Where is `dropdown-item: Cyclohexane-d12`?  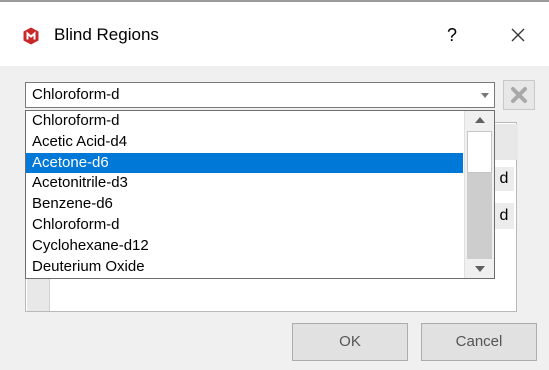 dropdown-item: Cyclohexane-d12 is located at coordinates (244, 246).